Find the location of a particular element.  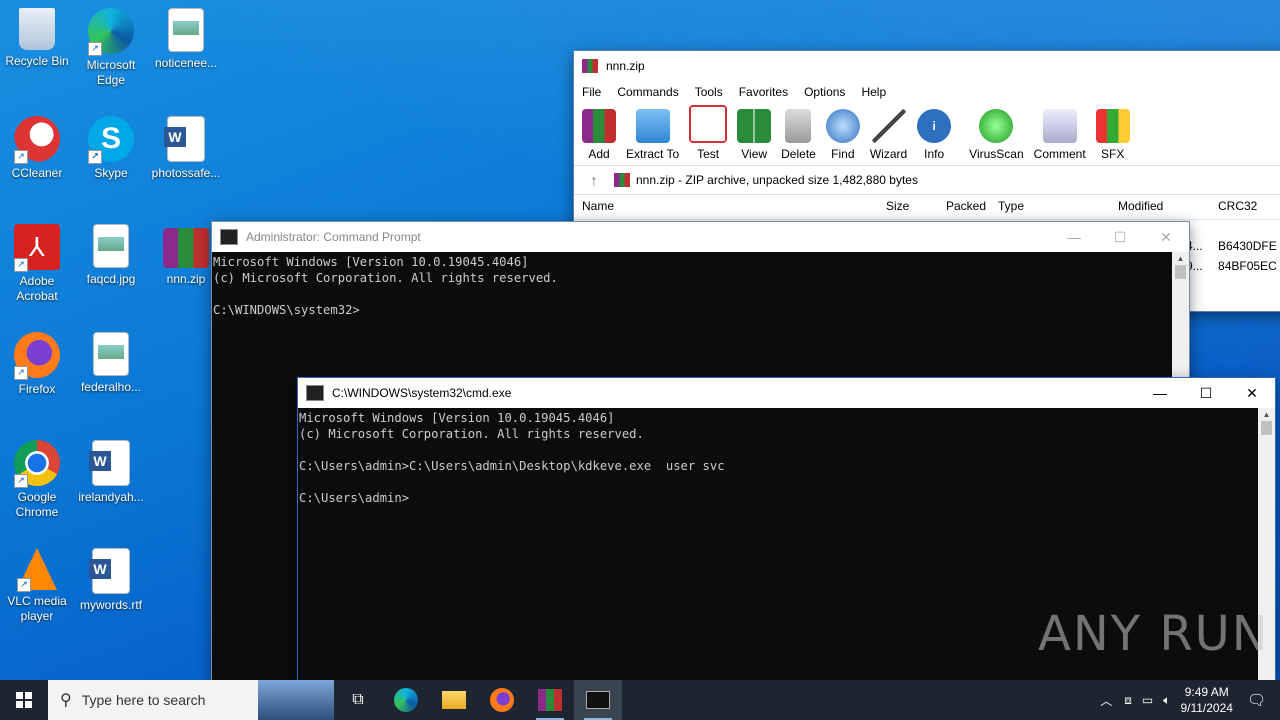

table-row: 4... B6430DFE is located at coordinates (1233, 246).